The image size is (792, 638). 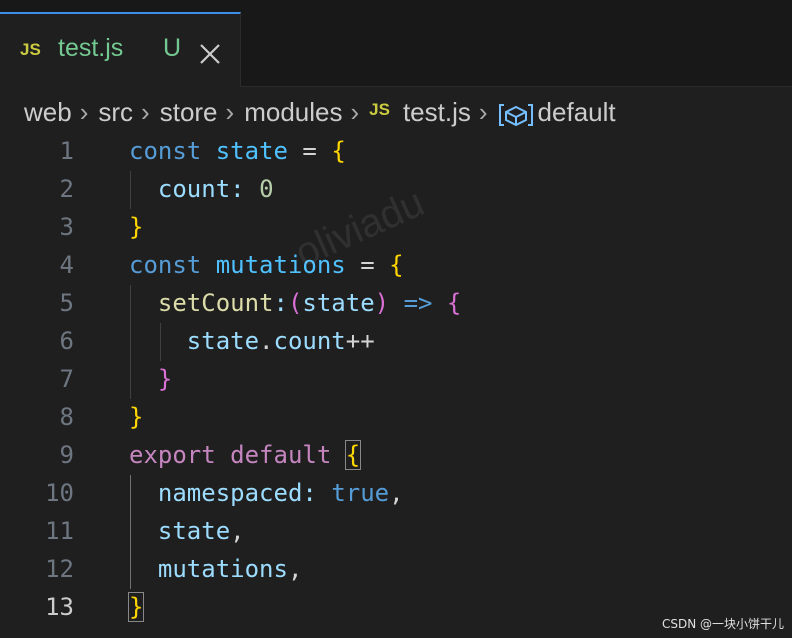 What do you see at coordinates (66, 189) in the screenshot?
I see `line-number: 2` at bounding box center [66, 189].